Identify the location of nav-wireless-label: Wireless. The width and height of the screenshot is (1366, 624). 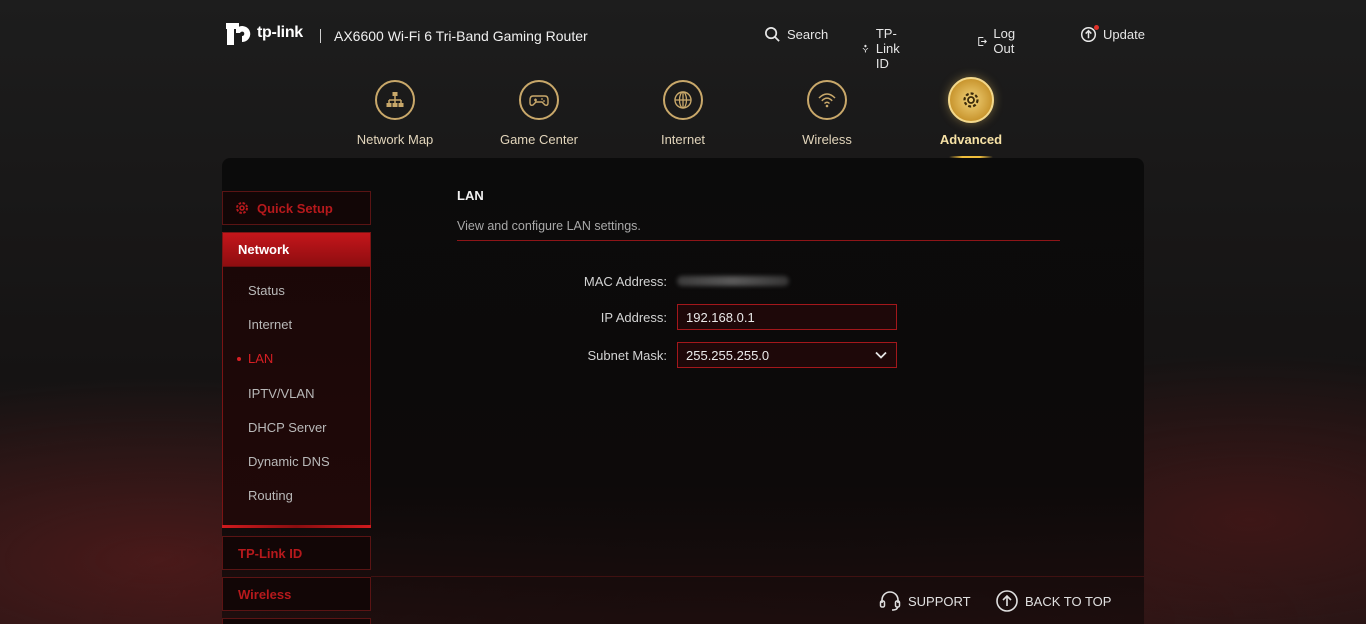
(827, 139).